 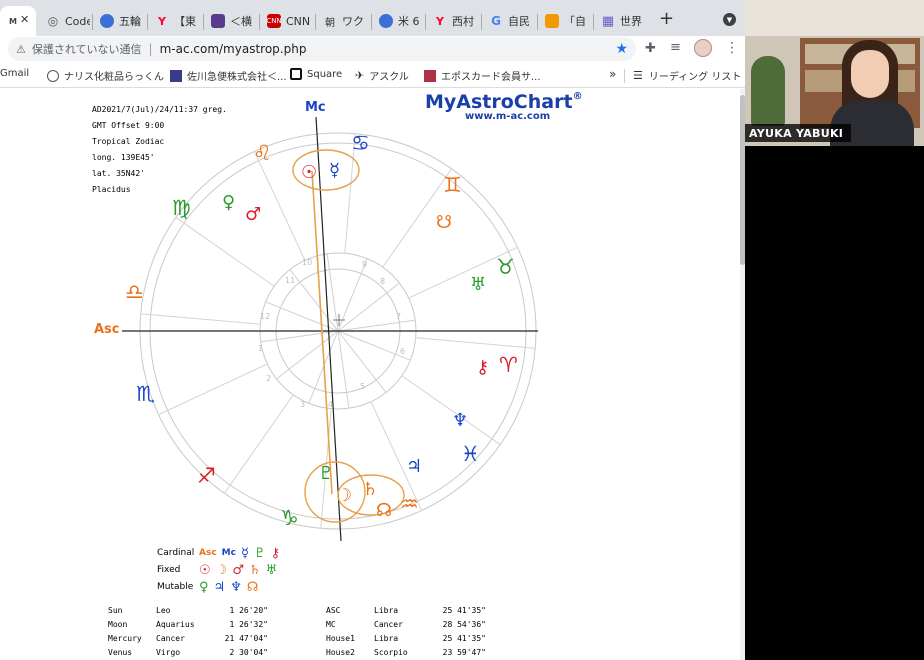 I want to click on person-face, so click(x=870, y=74).